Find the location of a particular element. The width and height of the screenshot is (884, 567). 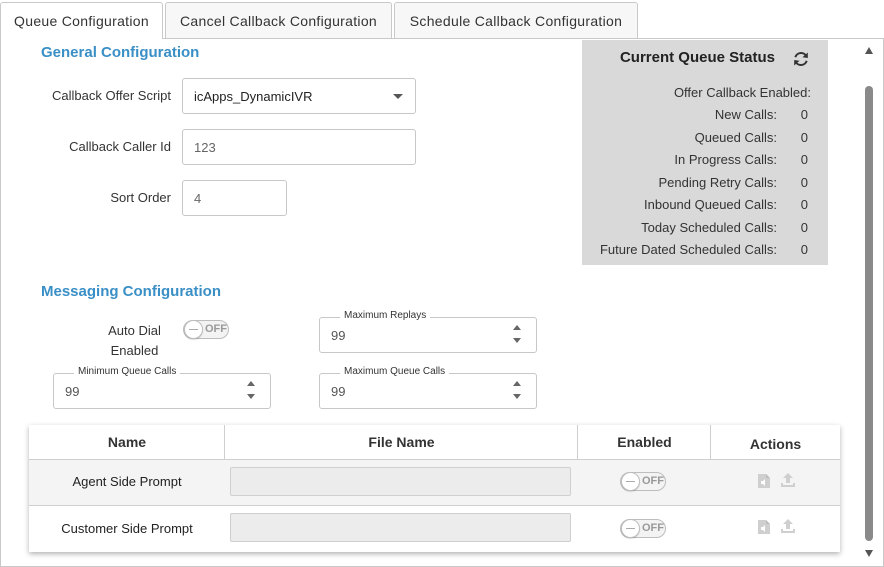

status-label: Today Scheduled Calls: is located at coordinates (709, 227).